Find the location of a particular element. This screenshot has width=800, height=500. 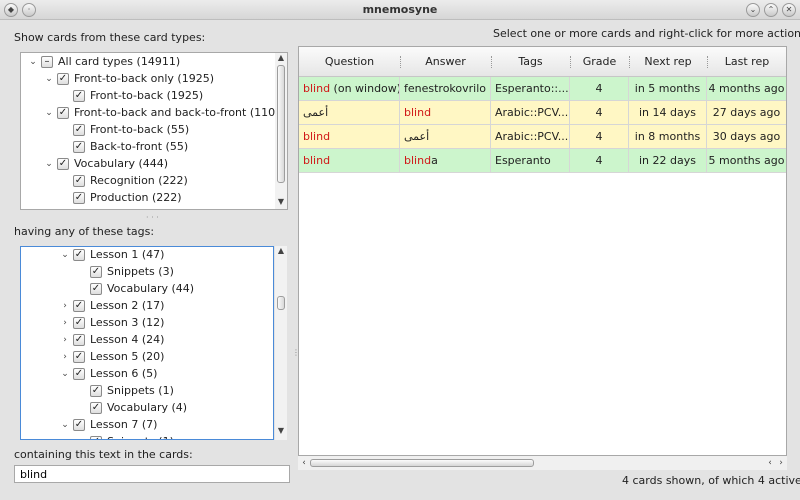

column-header-next-rep: Next rep is located at coordinates (668, 62).